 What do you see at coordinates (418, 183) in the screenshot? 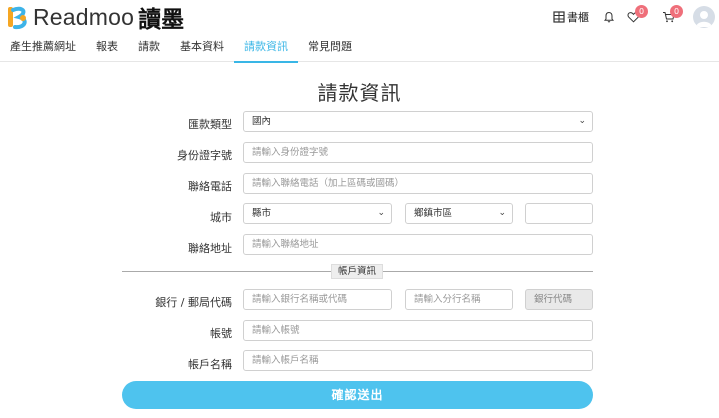
I see `phone-input: 請輸入聯絡電話（加上區碼或國碼）` at bounding box center [418, 183].